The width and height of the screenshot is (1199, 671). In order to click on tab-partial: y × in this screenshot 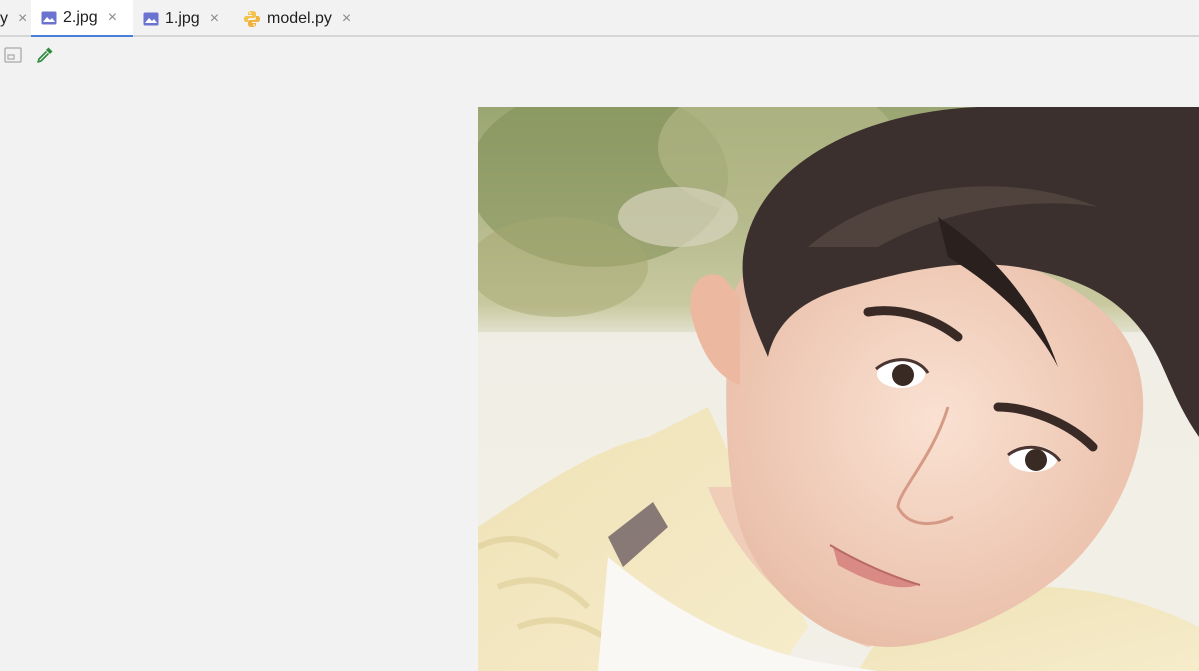, I will do `click(15, 18)`.